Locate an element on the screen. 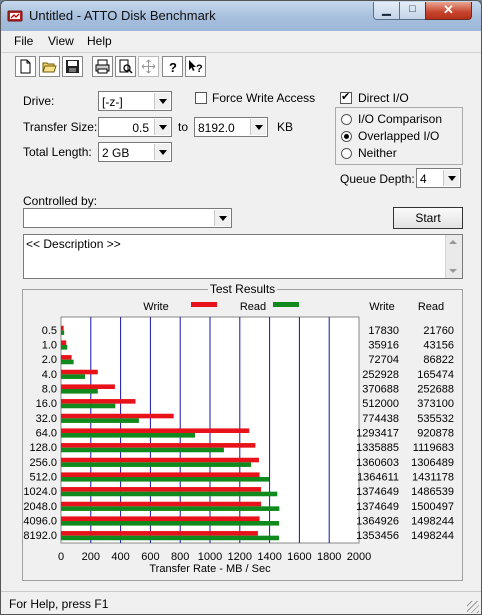  title-bar: Untitled - ATTO Disk Benchmark ▁ □ ✕ is located at coordinates (241, 16).